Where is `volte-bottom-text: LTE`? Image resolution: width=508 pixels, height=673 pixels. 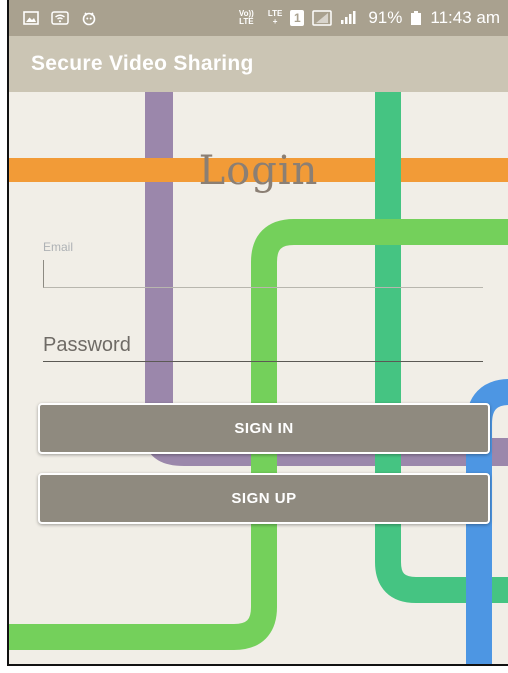
volte-bottom-text: LTE is located at coordinates (246, 21).